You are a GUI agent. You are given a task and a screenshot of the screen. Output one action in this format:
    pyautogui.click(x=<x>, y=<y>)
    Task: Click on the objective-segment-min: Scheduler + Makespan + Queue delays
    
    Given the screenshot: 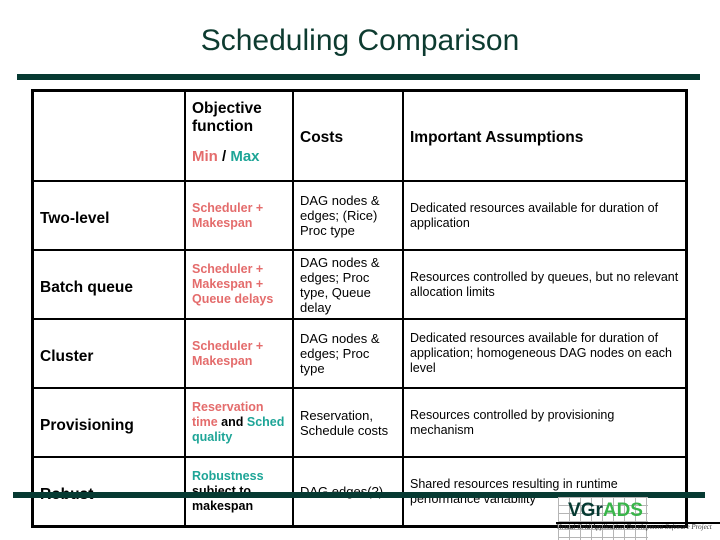 What is the action you would take?
    pyautogui.click(x=233, y=284)
    